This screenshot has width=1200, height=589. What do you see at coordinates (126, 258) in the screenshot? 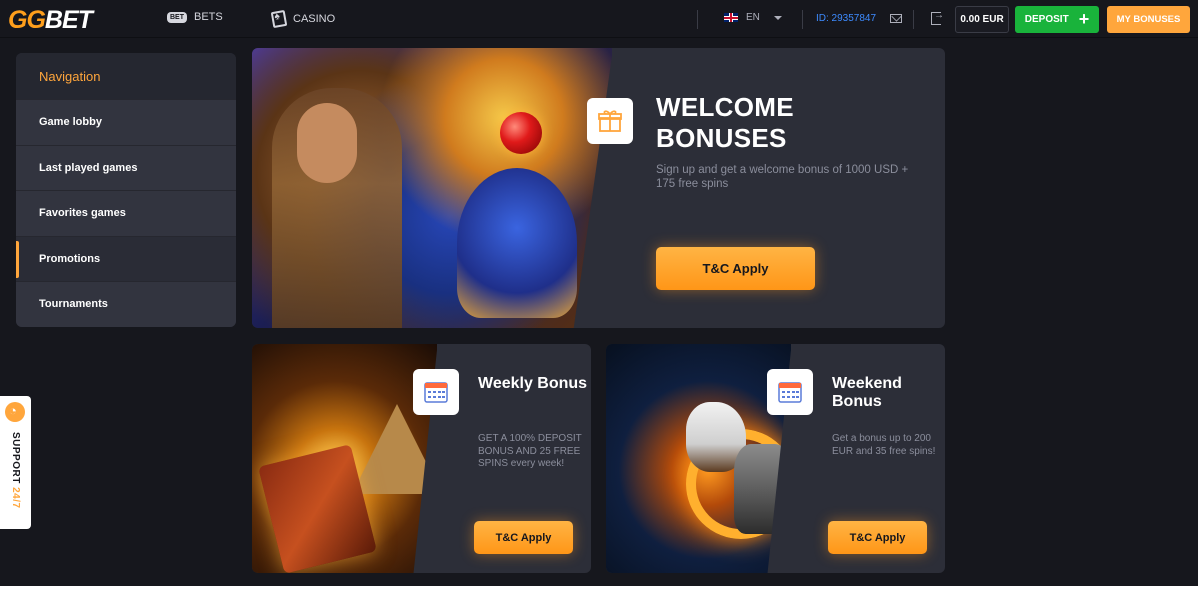
I see `sidebar-item-promotions: Promotions` at bounding box center [126, 258].